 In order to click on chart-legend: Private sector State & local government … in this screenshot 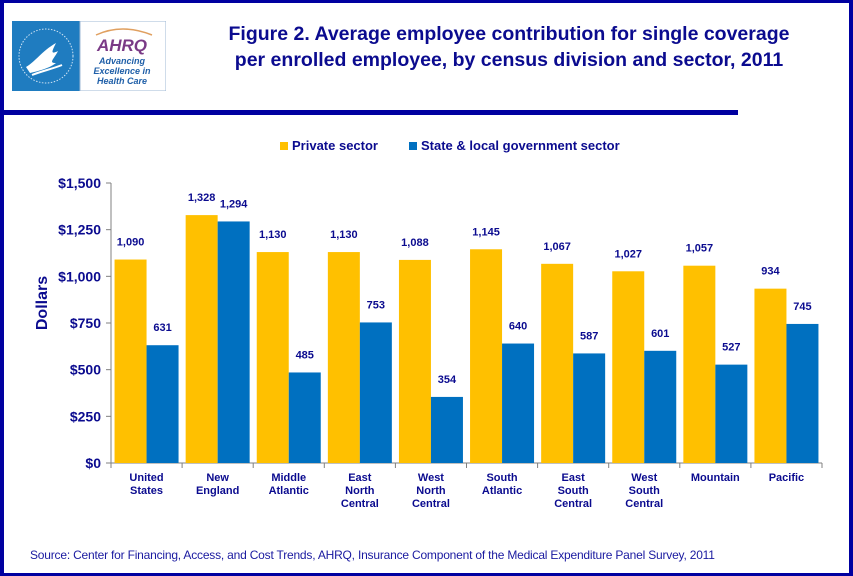, I will do `click(450, 145)`.